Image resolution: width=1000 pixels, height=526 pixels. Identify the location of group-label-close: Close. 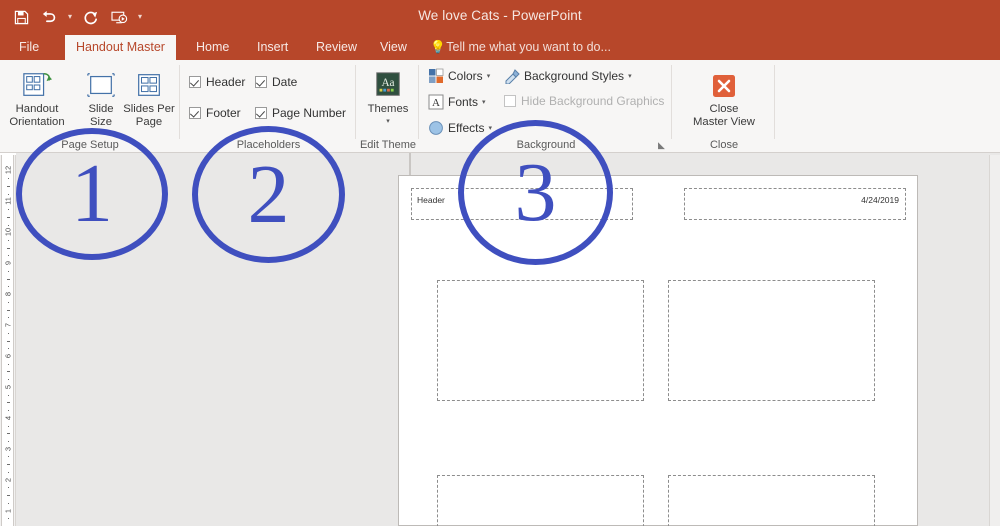
(724, 145).